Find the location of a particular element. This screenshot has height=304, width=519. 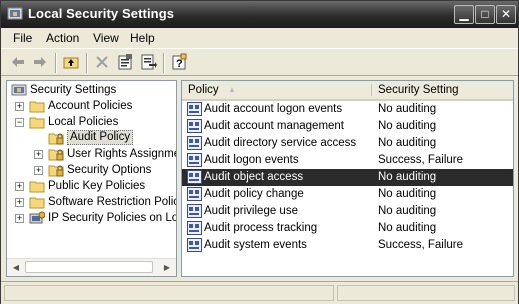

window-title: Local Security Settings is located at coordinates (101, 13).